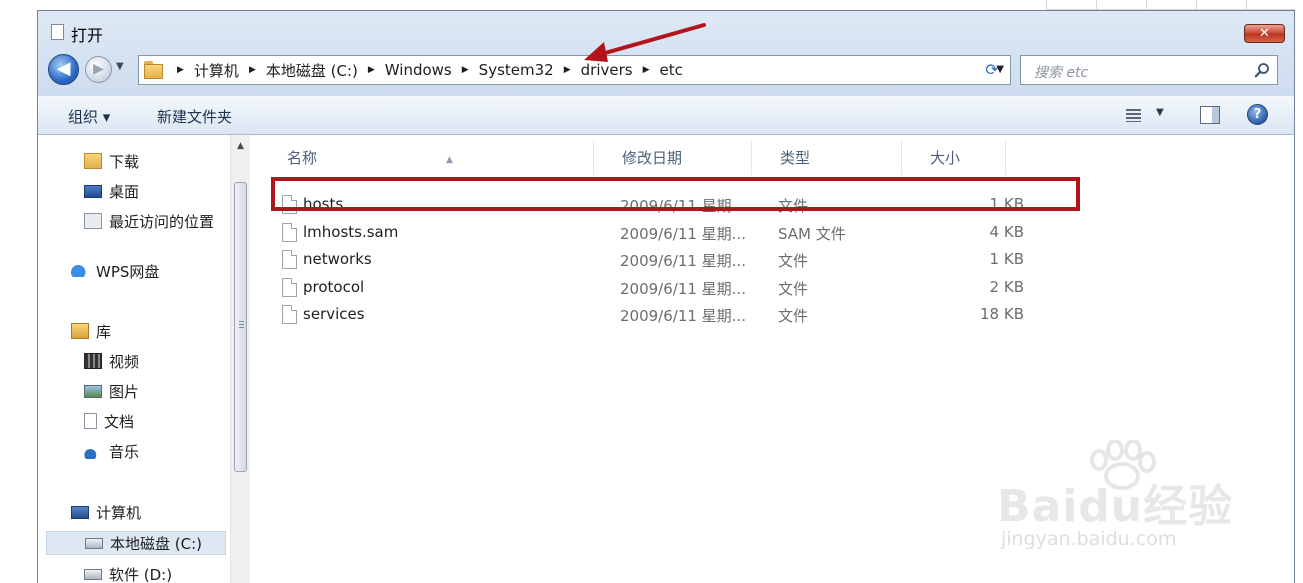  I want to click on help-button: ?, so click(1257, 114).